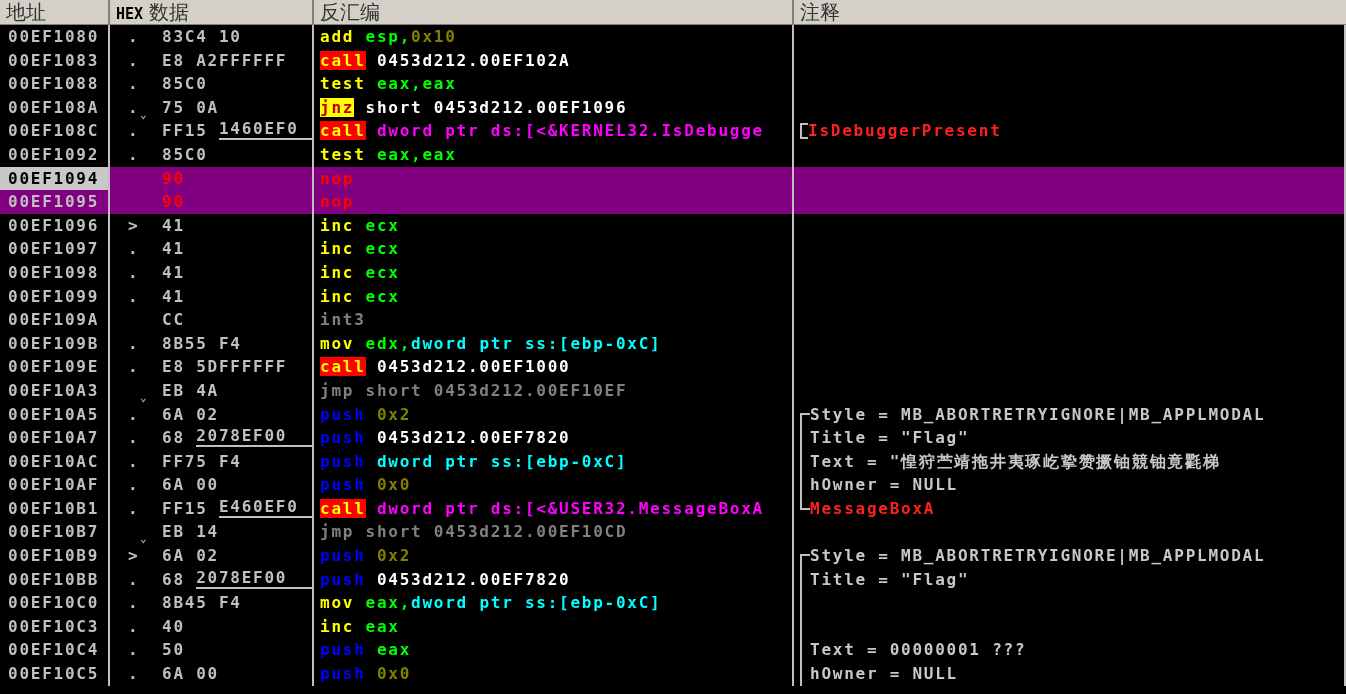  Describe the element at coordinates (265, 130) in the screenshot. I see `fixup-address: 1460EF0` at that location.